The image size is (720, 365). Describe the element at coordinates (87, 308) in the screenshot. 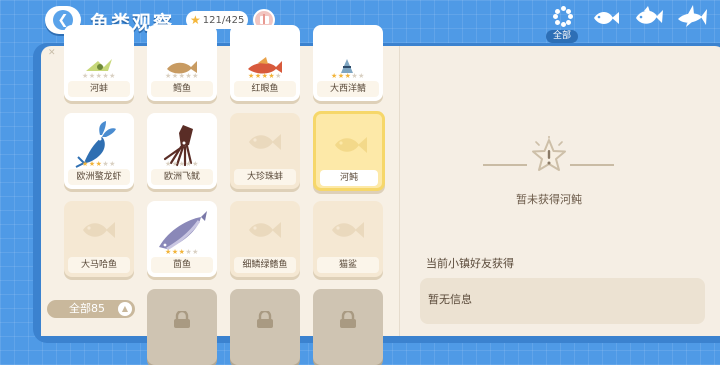

I see `total-label: 全部85` at that location.